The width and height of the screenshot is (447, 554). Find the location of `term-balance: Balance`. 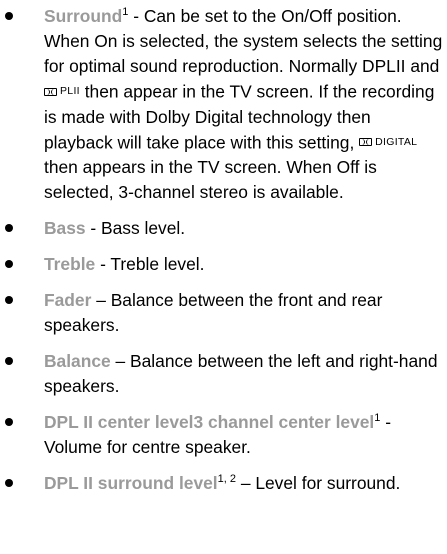

term-balance: Balance is located at coordinates (77, 361).